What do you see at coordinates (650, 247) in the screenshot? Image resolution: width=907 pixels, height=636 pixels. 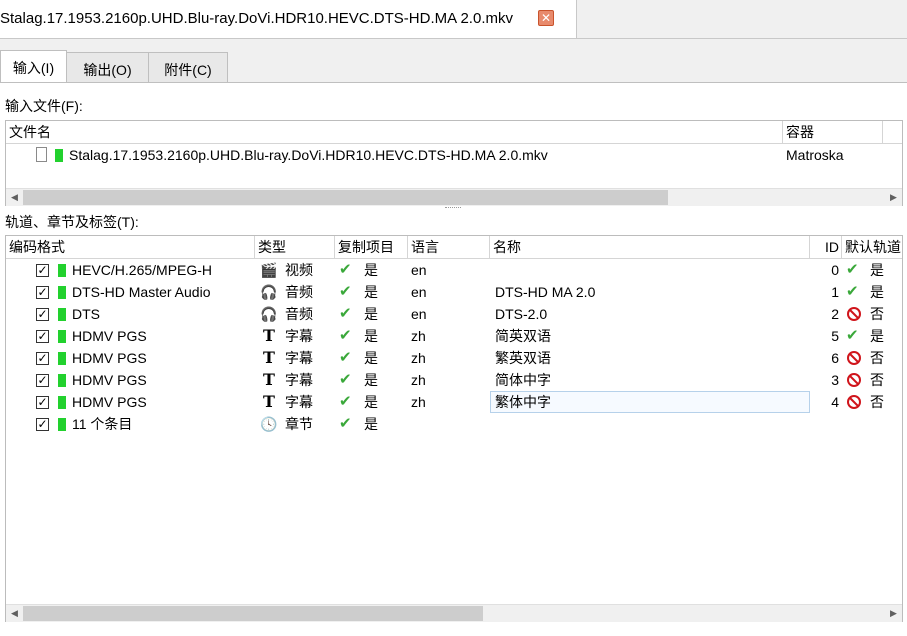 I see `column-header-name: 名称` at bounding box center [650, 247].